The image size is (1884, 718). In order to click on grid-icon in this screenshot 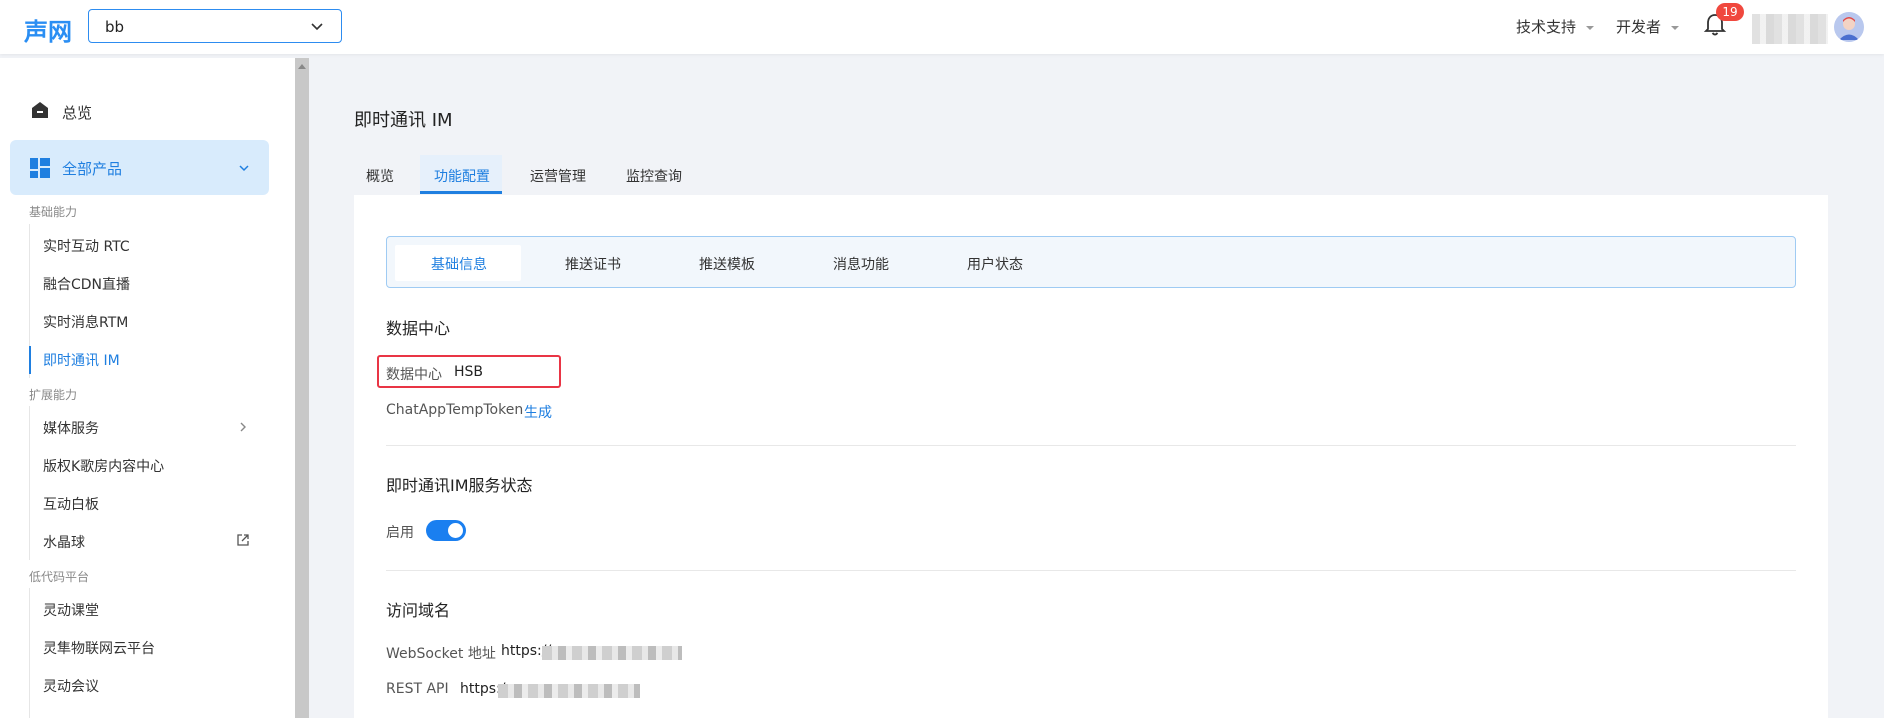, I will do `click(40, 168)`.